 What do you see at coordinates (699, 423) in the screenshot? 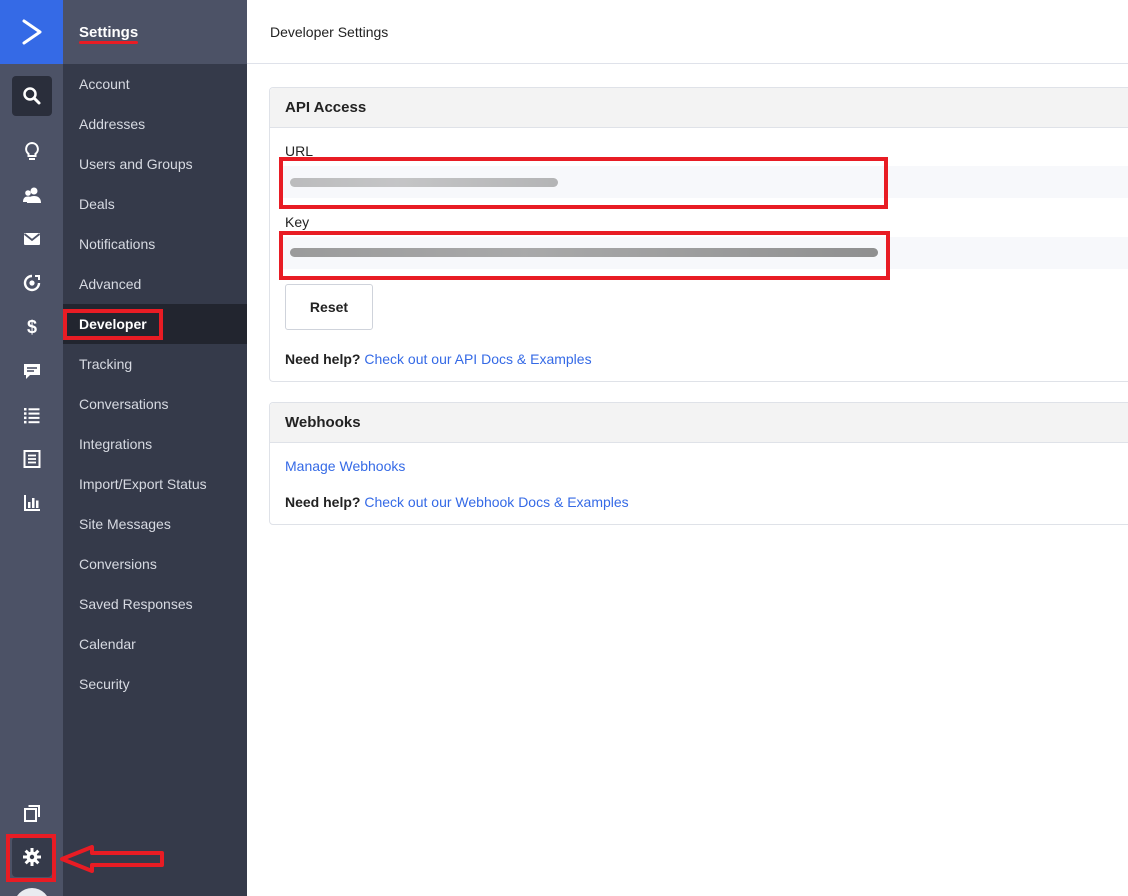
I see `webhooks-title: Webhooks` at bounding box center [699, 423].